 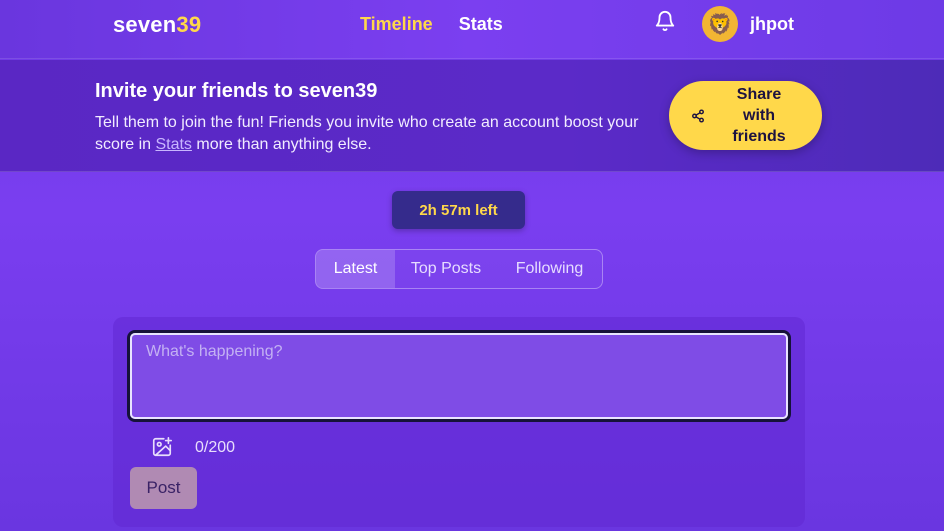 What do you see at coordinates (481, 24) in the screenshot?
I see `nav-stats: Stats` at bounding box center [481, 24].